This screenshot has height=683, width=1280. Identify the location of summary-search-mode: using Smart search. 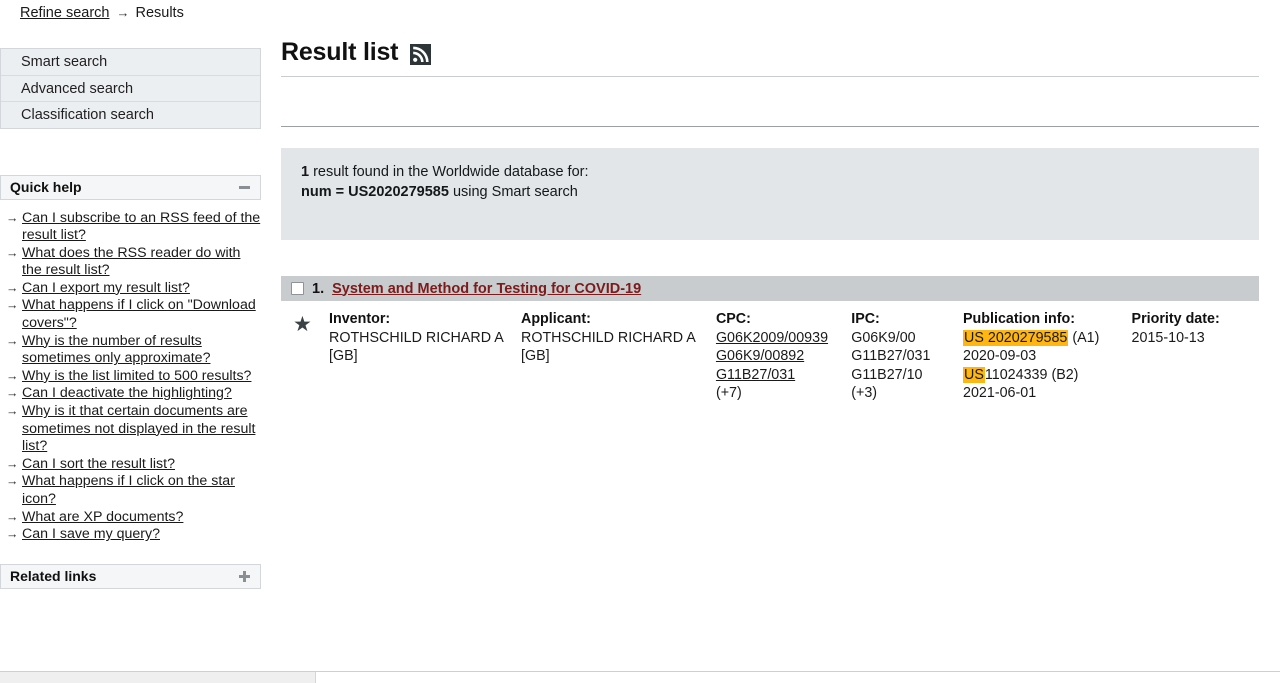
(513, 192).